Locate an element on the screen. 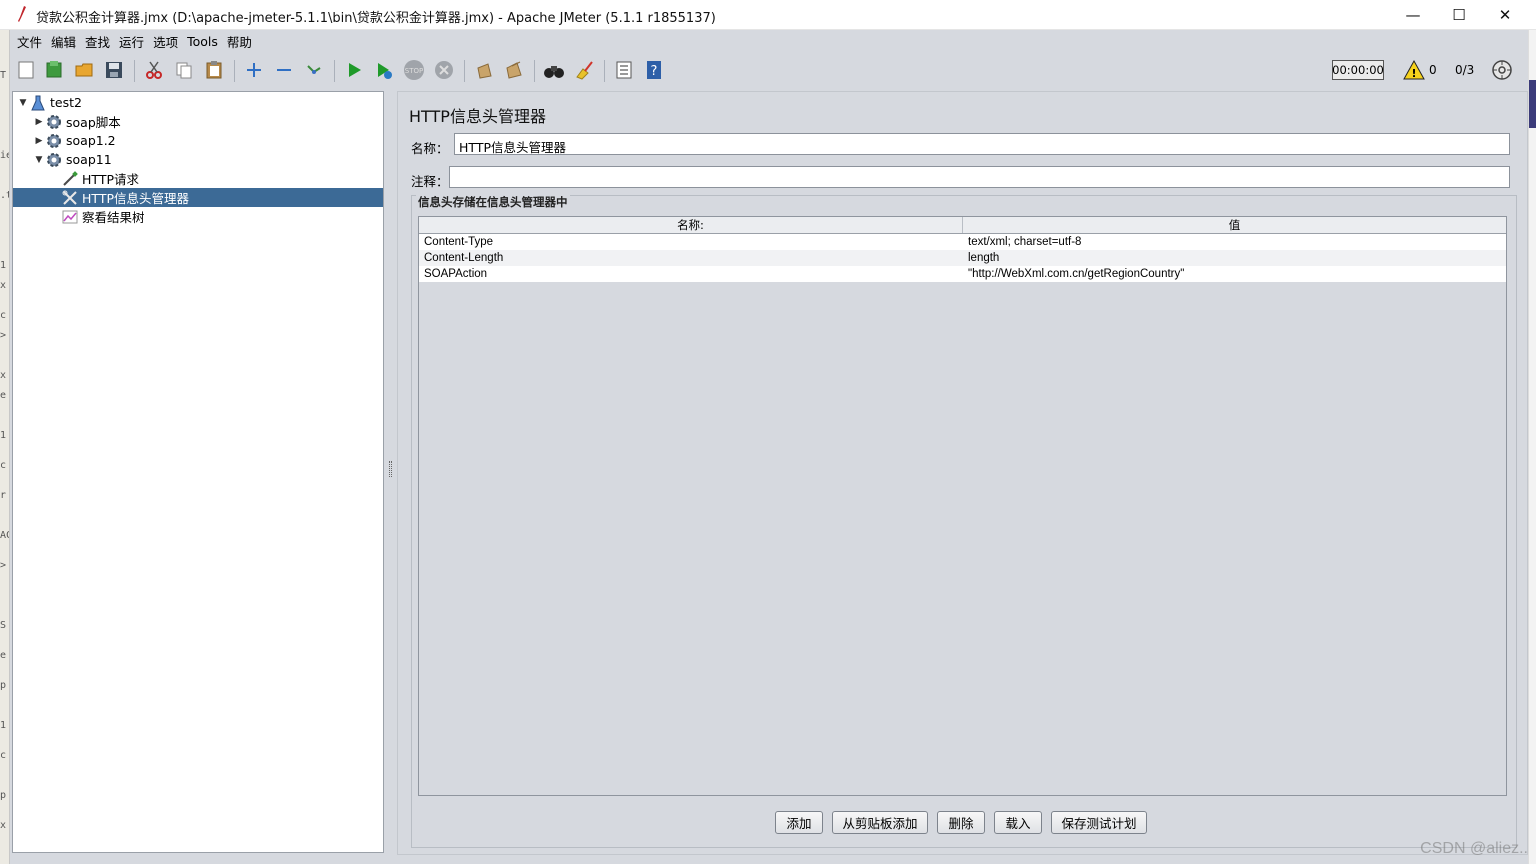 The height and width of the screenshot is (864, 1536). load-button: 载入 is located at coordinates (1018, 822).